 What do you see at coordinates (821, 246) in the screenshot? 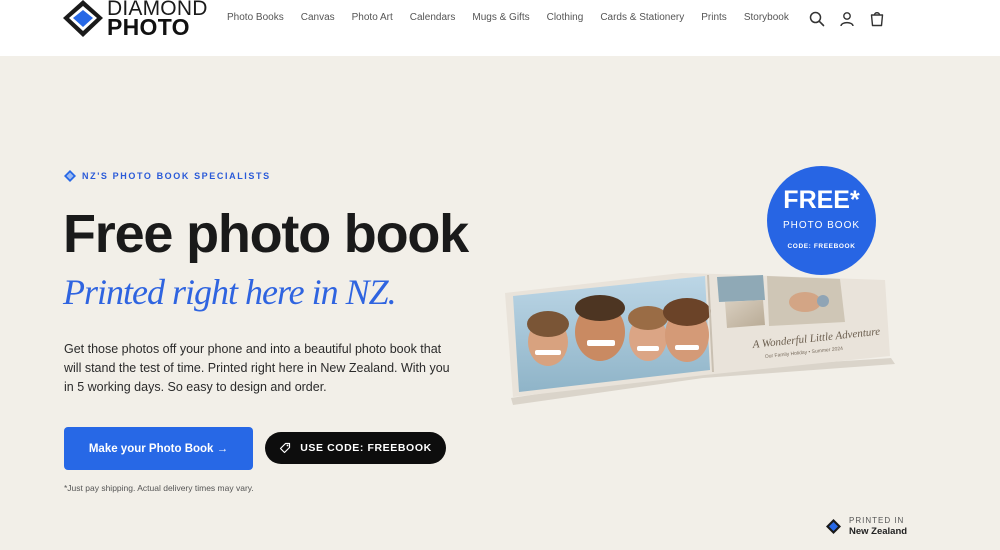
I see `badge-code: CODE: FREEBOOK` at bounding box center [821, 246].